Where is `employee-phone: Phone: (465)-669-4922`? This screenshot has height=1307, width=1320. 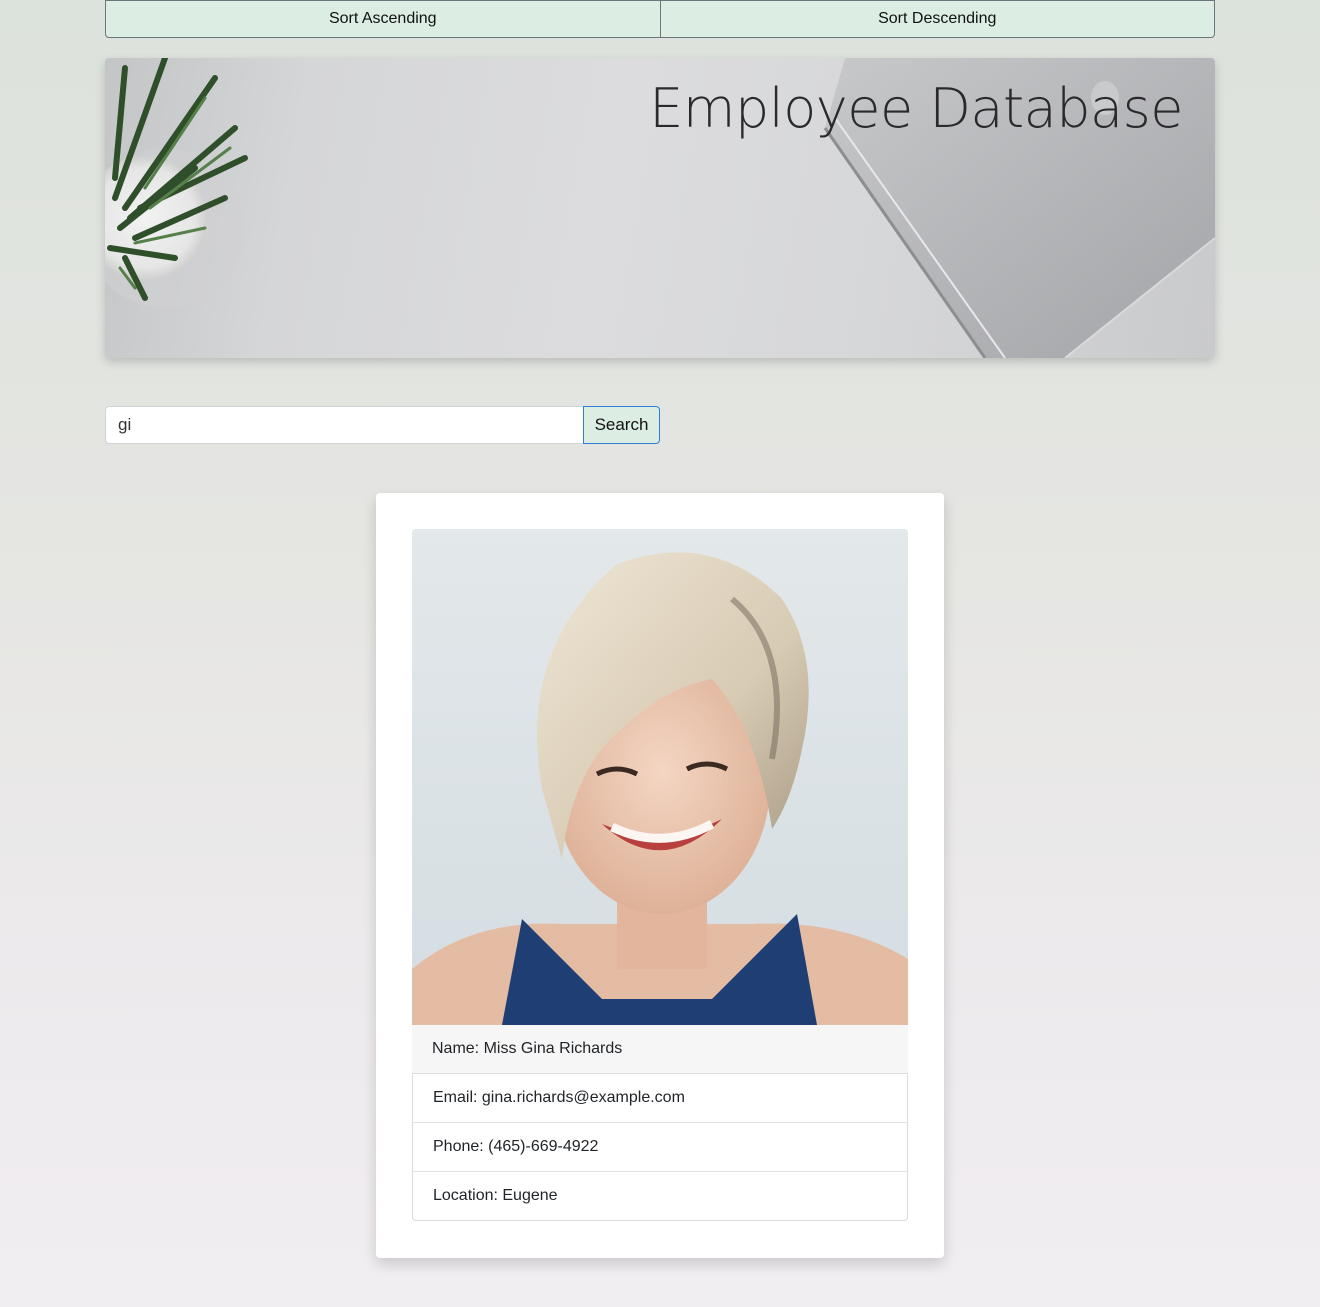 employee-phone: Phone: (465)-669-4922 is located at coordinates (660, 1147).